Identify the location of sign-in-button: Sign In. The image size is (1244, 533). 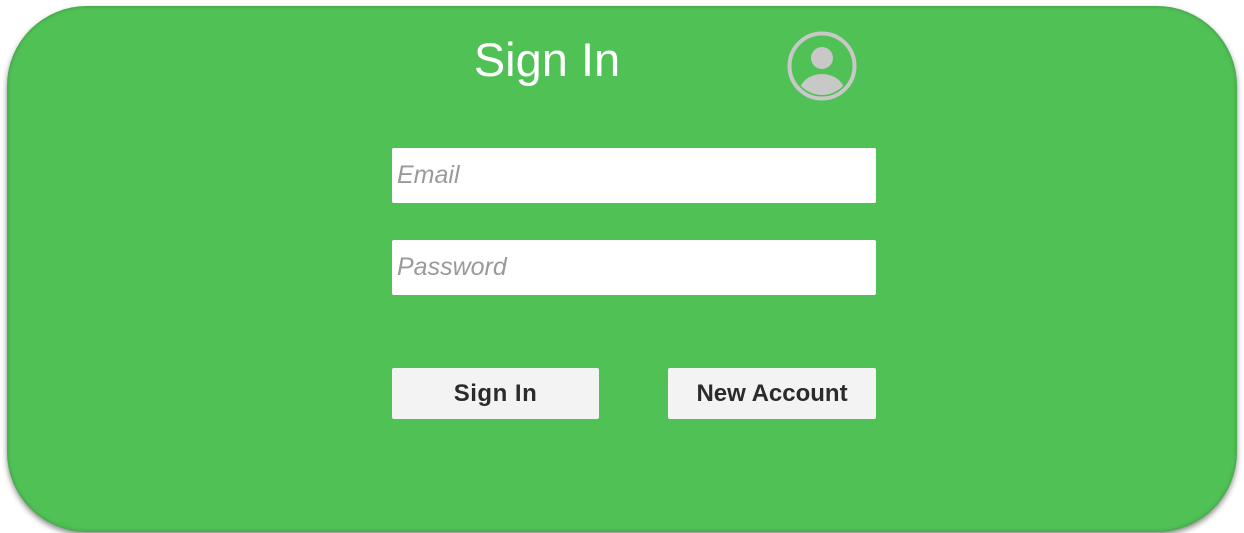
(495, 393).